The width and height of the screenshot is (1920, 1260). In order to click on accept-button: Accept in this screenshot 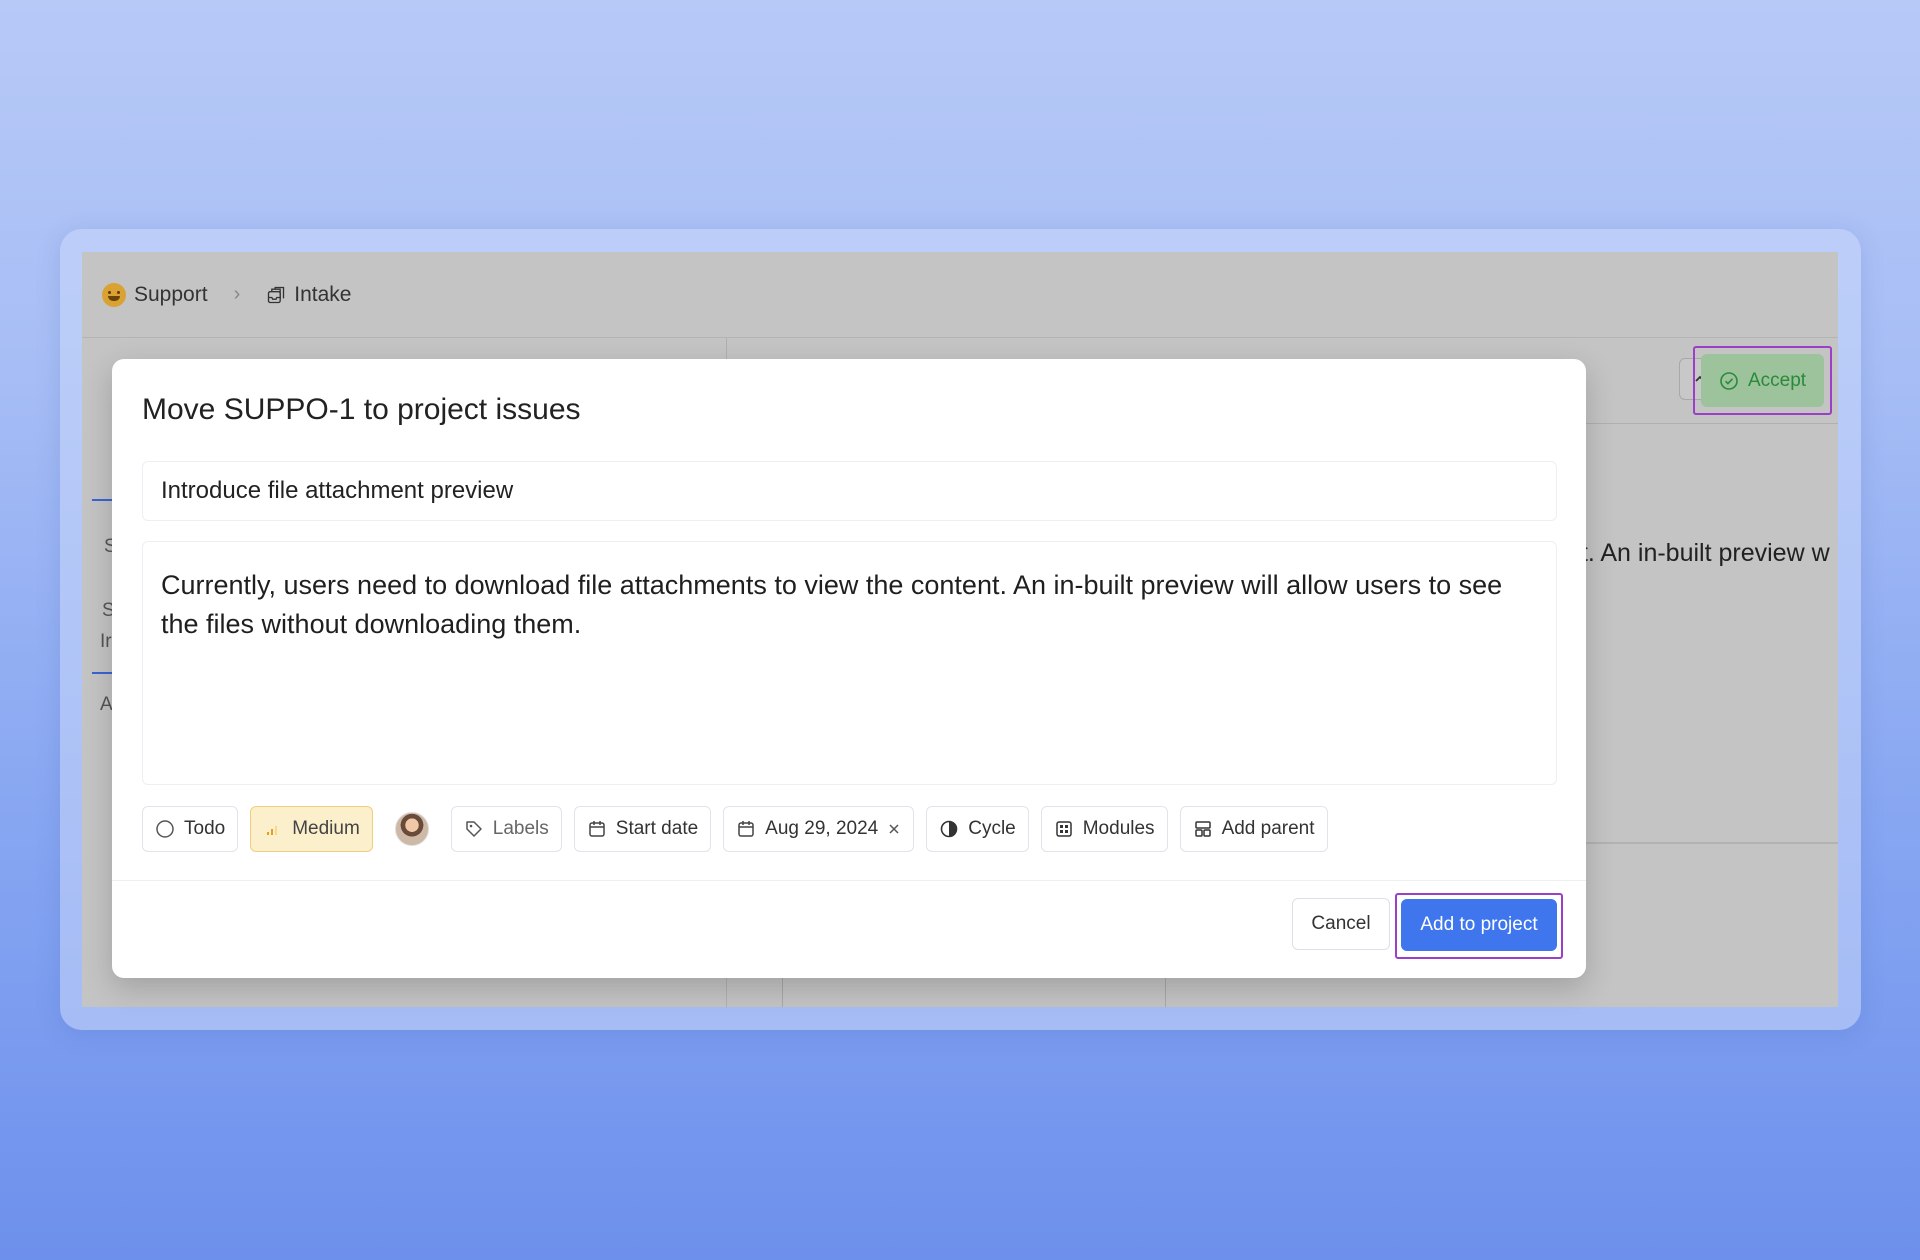, I will do `click(1762, 380)`.